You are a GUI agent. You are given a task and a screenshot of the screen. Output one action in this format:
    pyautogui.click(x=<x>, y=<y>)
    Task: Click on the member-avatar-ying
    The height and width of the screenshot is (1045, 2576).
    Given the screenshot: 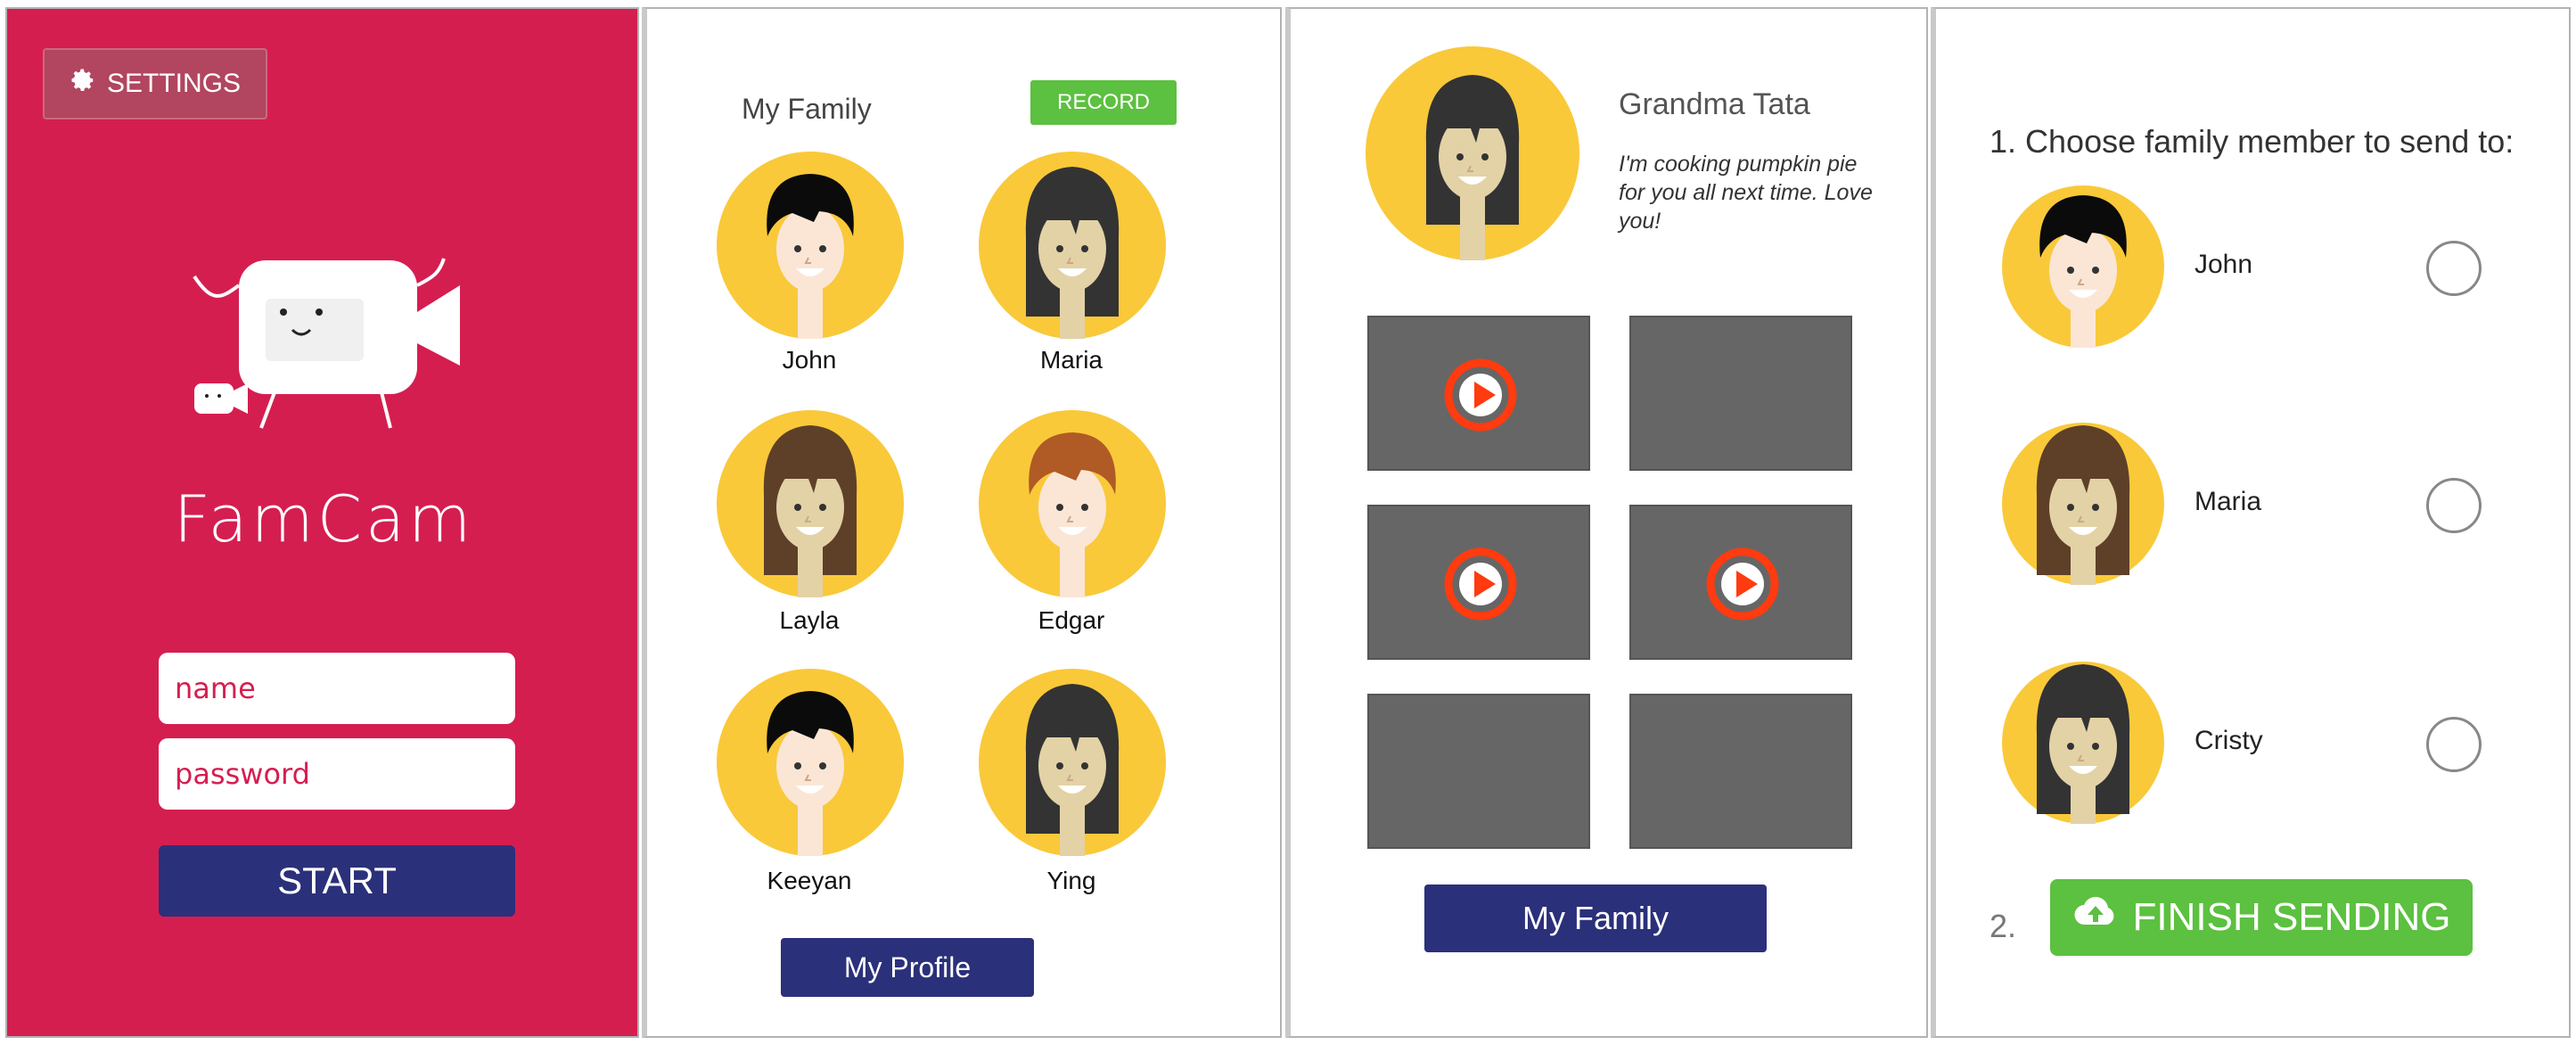 What is the action you would take?
    pyautogui.click(x=1072, y=764)
    